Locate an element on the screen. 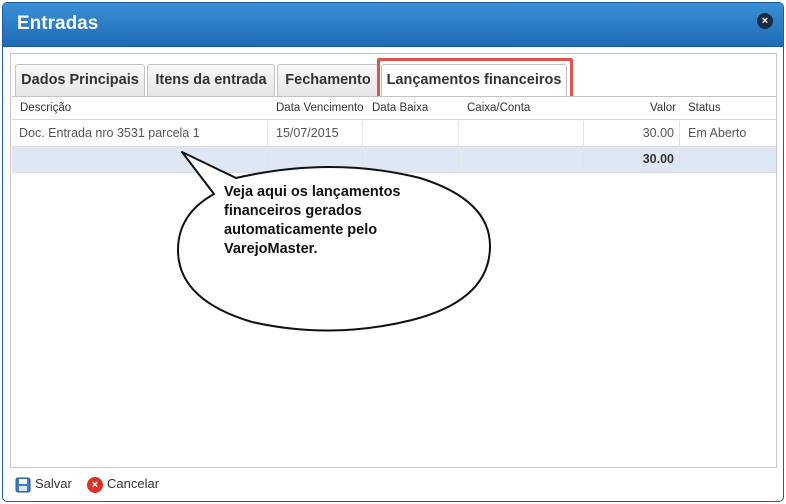 The width and height of the screenshot is (786, 504). column-header-status: Status is located at coordinates (728, 108).